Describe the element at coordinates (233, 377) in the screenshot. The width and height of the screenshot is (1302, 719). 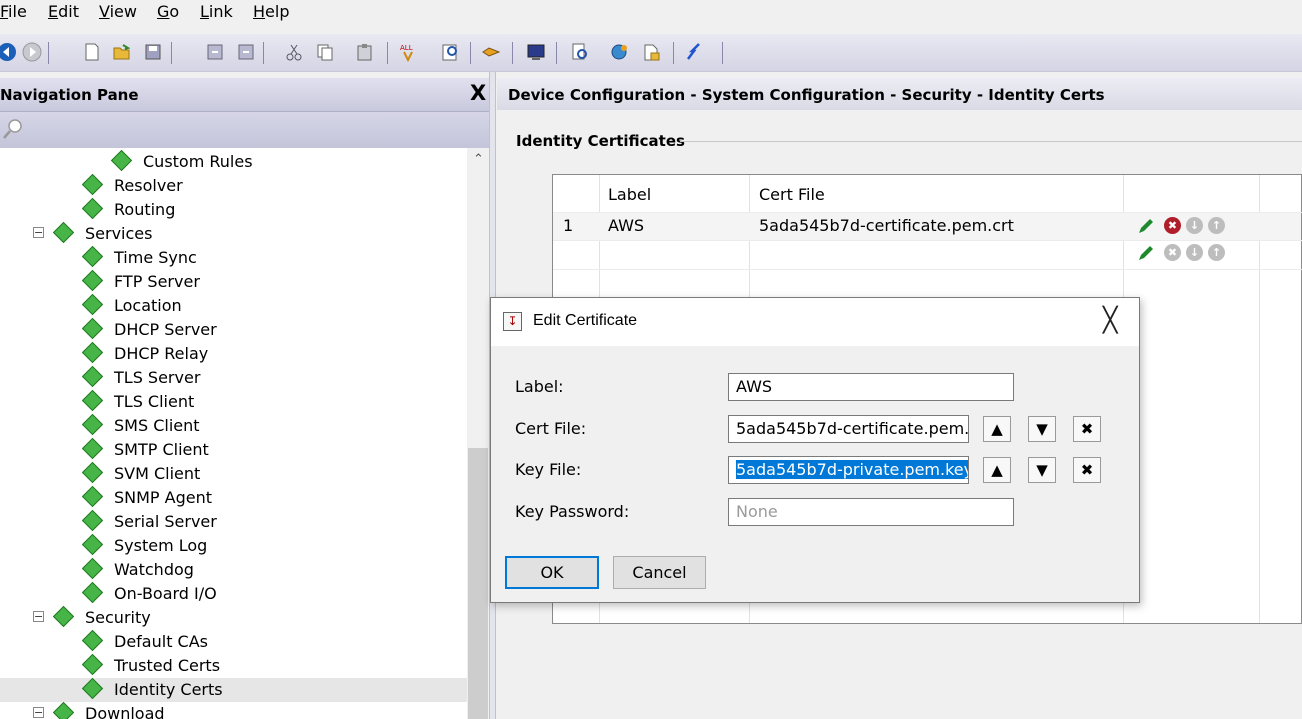
I see `tree-item: TLS Server` at that location.